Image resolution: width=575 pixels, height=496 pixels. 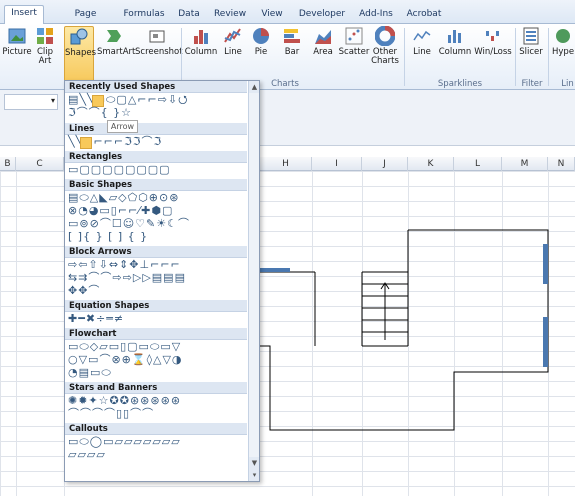 What do you see at coordinates (124, 442) in the screenshot?
I see `shape-row: ▭⬭◯▭▱▱▱▱▱▱▱` at bounding box center [124, 442].